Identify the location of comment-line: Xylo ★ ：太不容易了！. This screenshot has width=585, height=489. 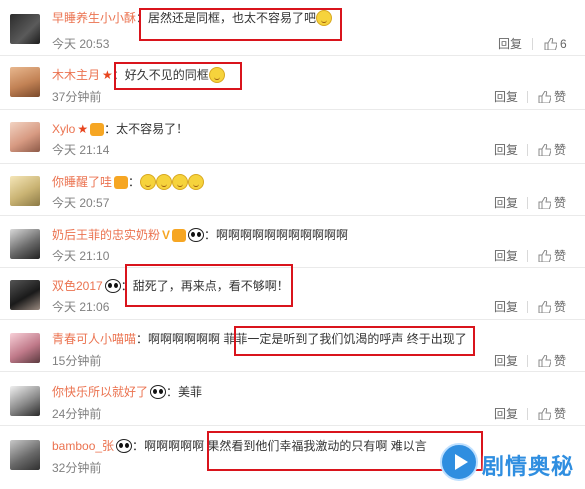
(120, 129).